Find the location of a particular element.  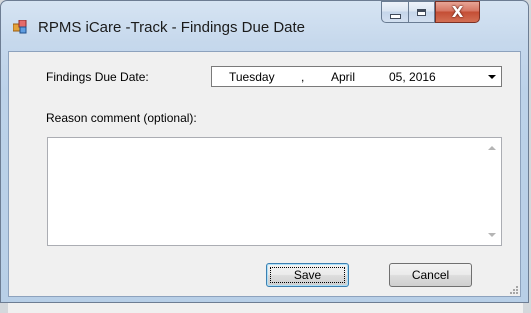

maximize-button is located at coordinates (421, 12).